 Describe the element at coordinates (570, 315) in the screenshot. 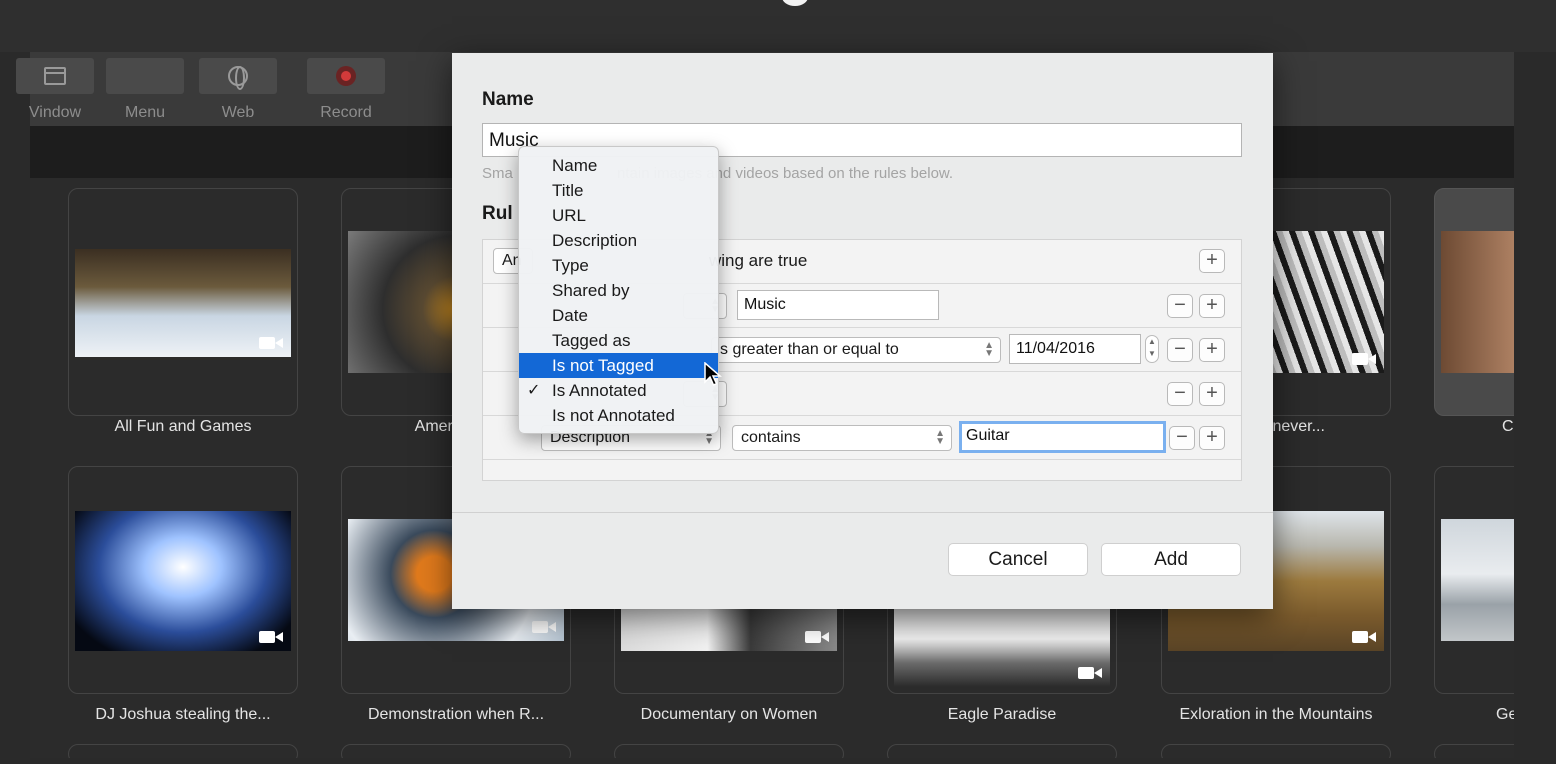

I see `menu-item-label: Date` at that location.